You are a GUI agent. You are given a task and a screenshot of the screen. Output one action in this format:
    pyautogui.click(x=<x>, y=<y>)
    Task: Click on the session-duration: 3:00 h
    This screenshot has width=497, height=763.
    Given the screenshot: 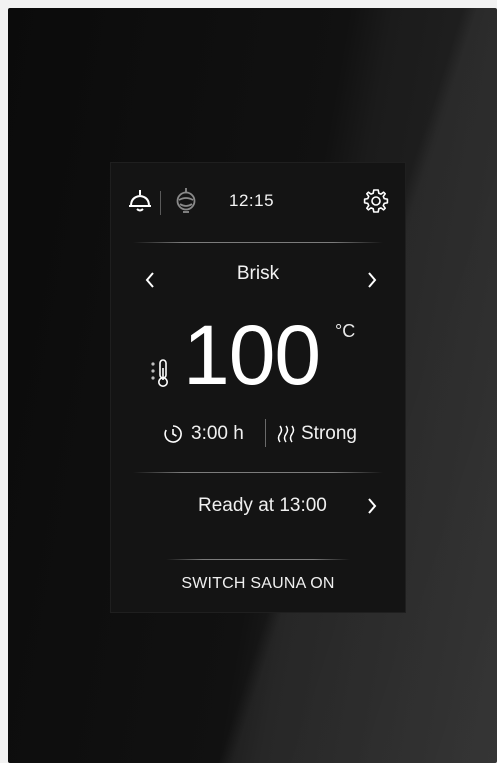 What is the action you would take?
    pyautogui.click(x=217, y=434)
    